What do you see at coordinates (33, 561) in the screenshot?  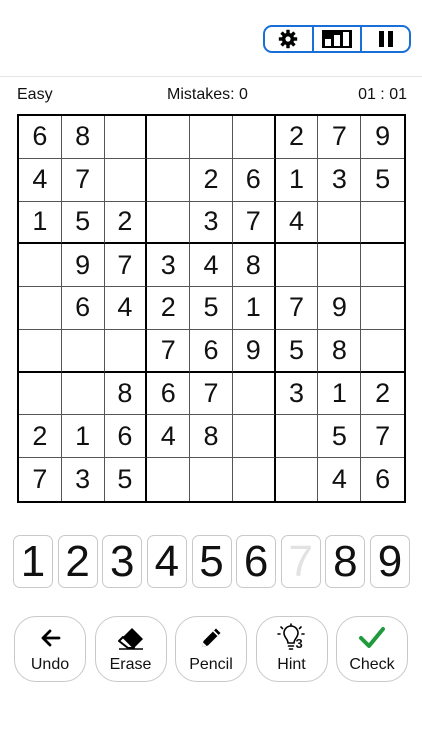 I see `number-key-1: 1` at bounding box center [33, 561].